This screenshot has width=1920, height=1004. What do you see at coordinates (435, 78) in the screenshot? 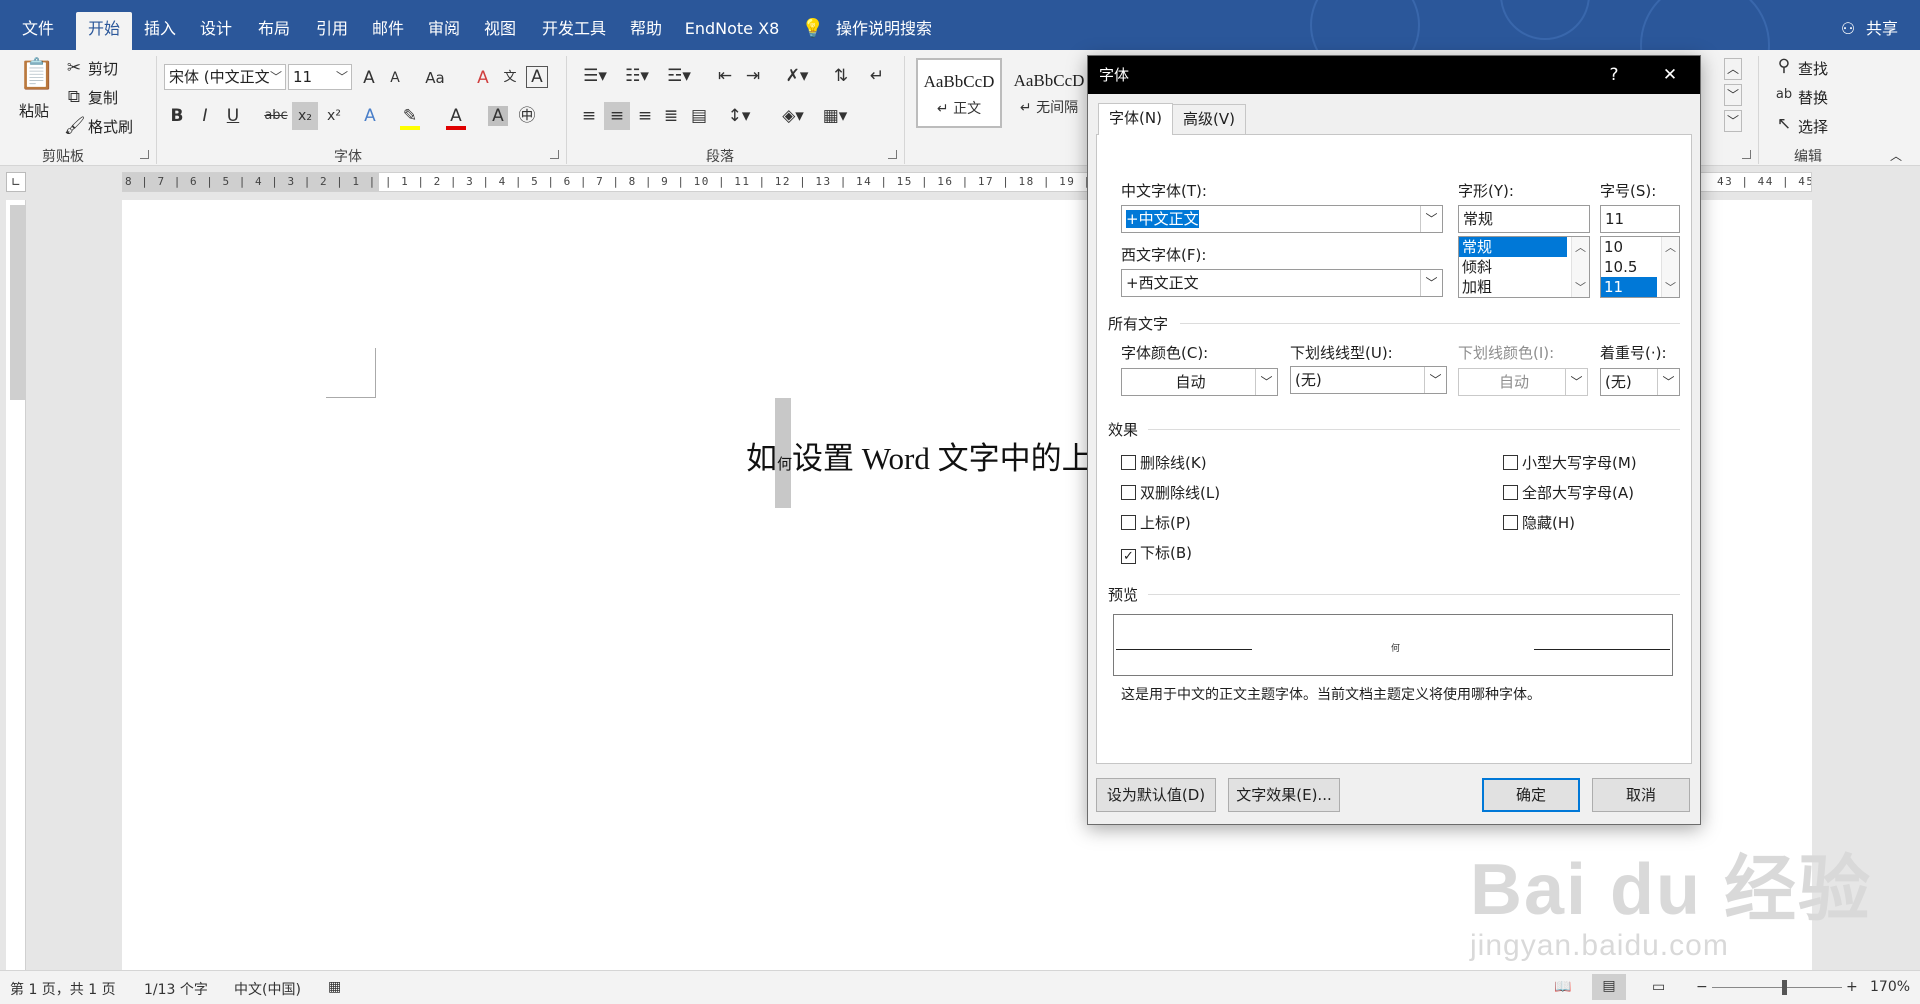
I see `change-case-button: Aa` at bounding box center [435, 78].